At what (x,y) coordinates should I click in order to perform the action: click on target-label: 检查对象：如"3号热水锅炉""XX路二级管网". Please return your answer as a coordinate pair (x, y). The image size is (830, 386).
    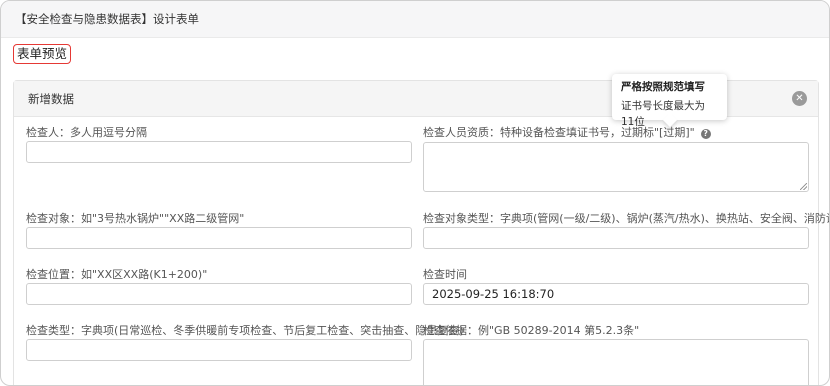
    Looking at the image, I should click on (135, 218).